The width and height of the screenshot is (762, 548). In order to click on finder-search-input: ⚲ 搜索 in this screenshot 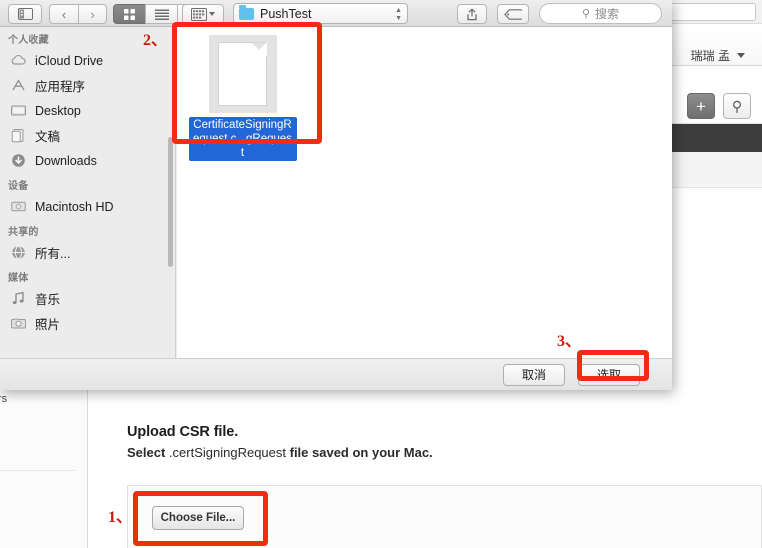, I will do `click(600, 13)`.